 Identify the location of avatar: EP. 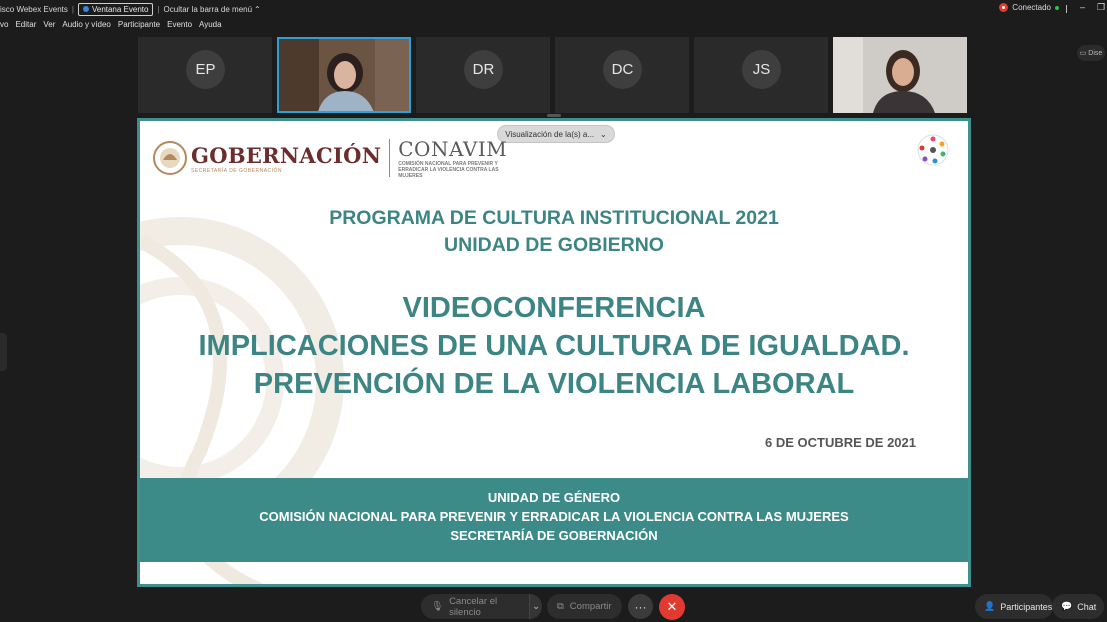
(205, 69).